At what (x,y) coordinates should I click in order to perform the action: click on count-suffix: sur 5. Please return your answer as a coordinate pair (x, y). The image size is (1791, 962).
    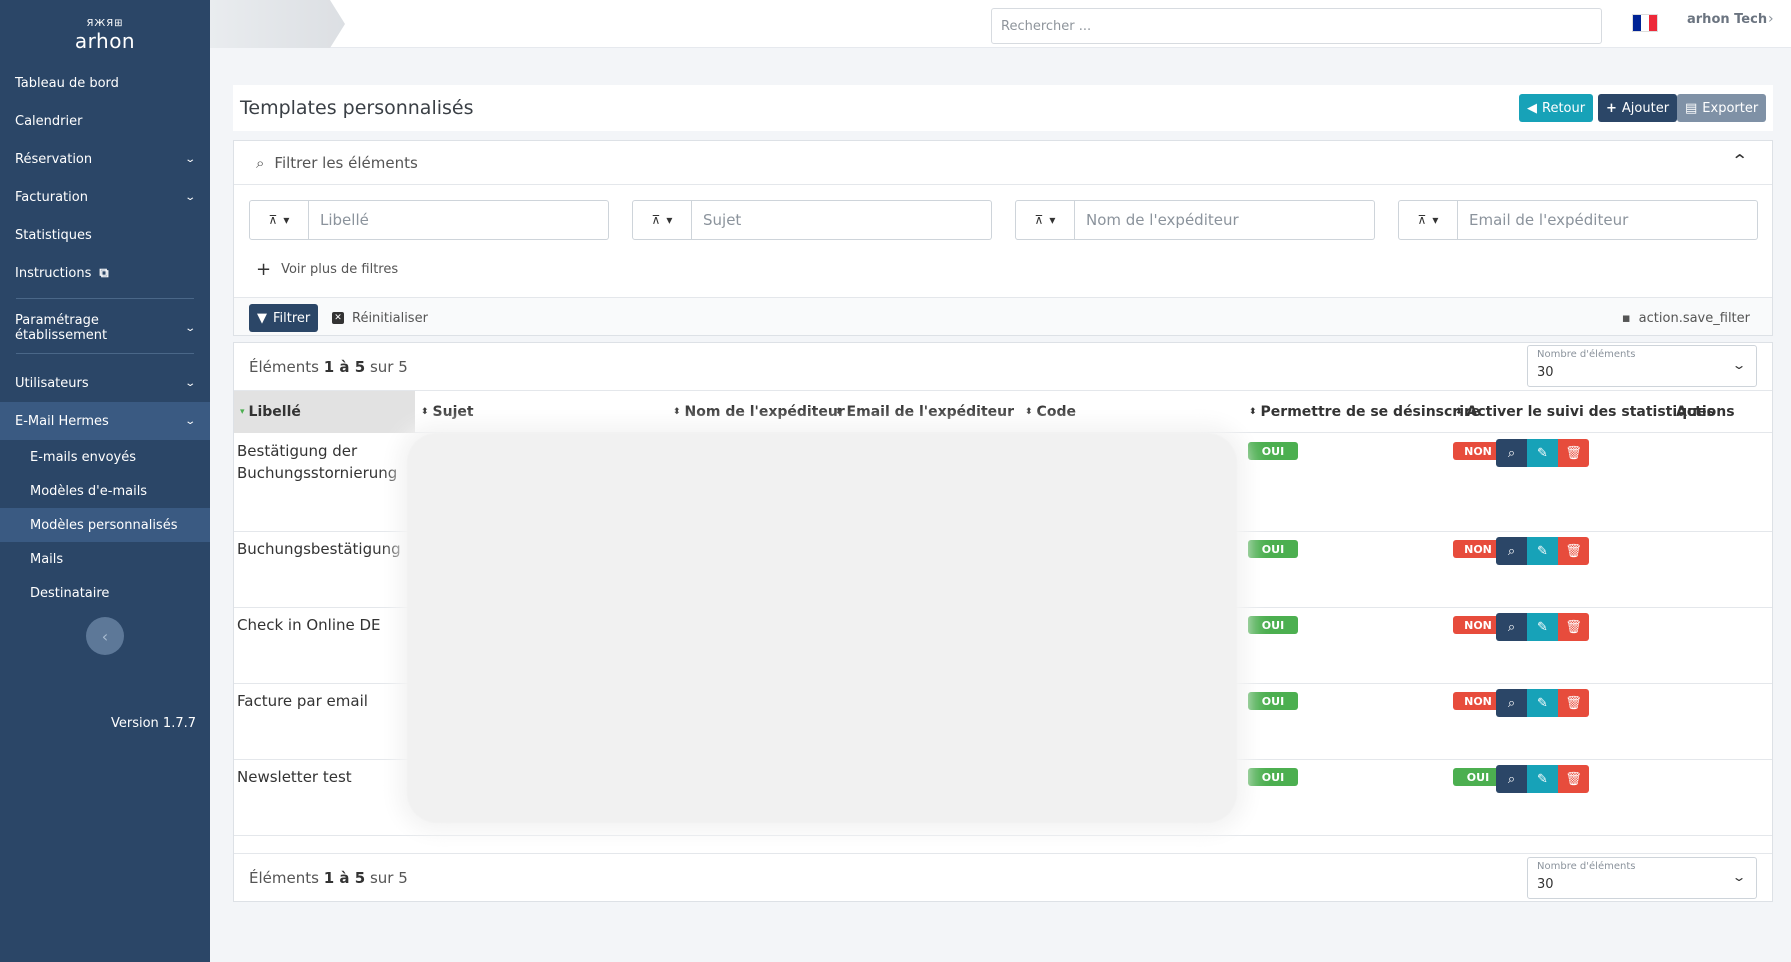
    Looking at the image, I should click on (388, 877).